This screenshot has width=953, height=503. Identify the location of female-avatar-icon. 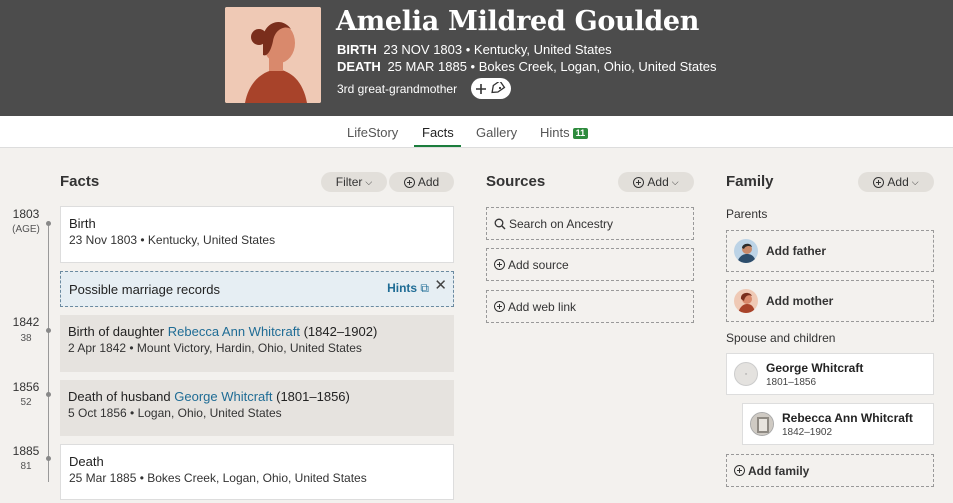
(746, 301).